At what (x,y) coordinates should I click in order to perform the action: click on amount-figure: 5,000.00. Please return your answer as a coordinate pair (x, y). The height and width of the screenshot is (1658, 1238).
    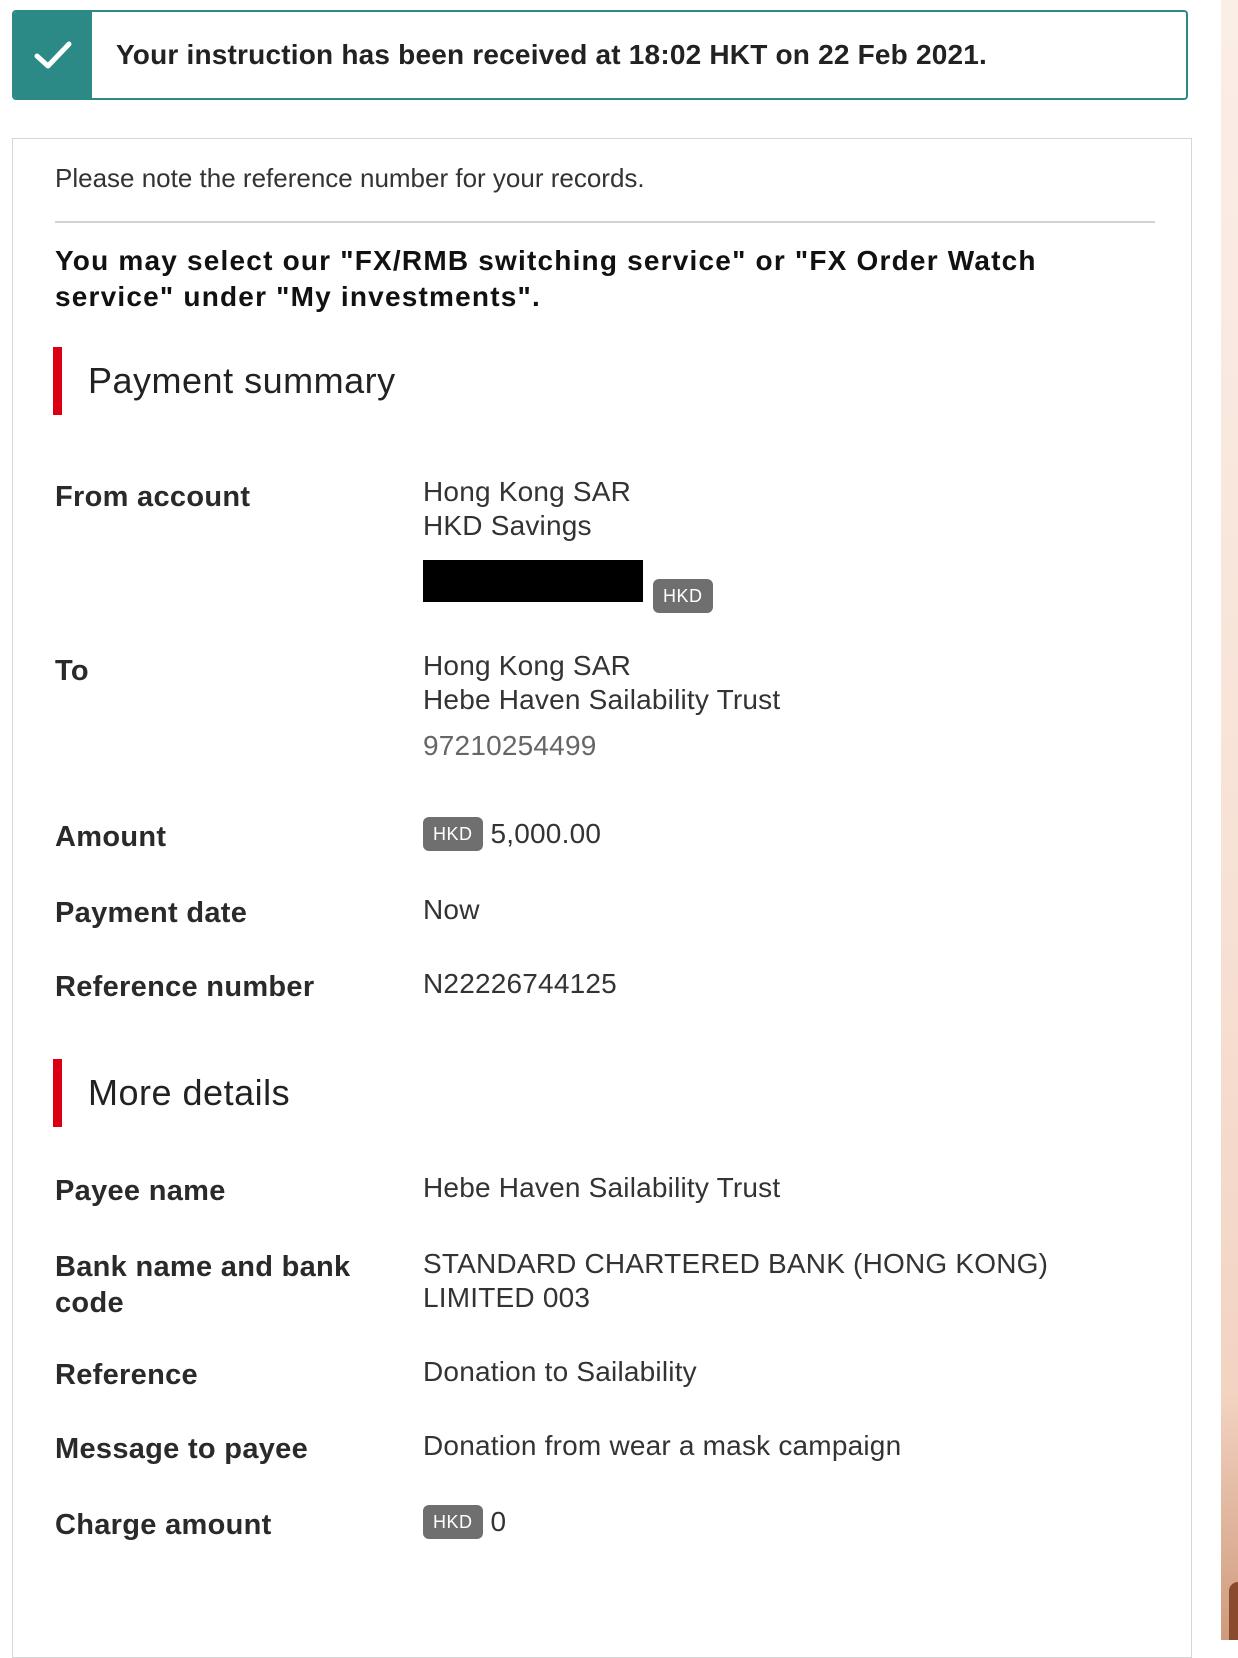
    Looking at the image, I should click on (546, 833).